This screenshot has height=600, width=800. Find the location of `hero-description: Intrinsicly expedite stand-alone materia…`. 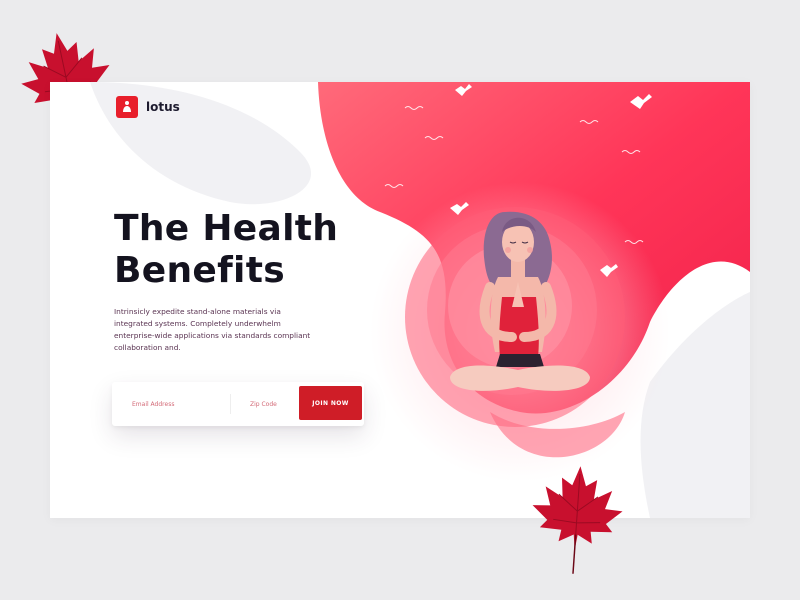

hero-description: Intrinsicly expedite stand-alone materia… is located at coordinates (212, 329).